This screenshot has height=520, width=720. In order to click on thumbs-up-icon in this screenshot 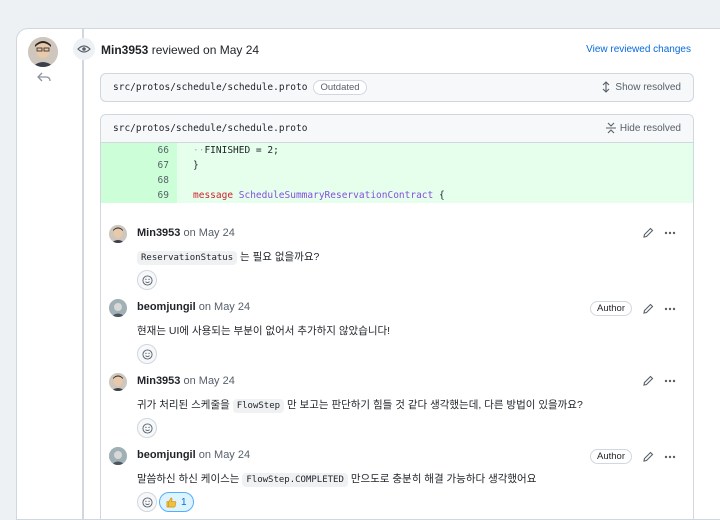, I will do `click(171, 502)`.